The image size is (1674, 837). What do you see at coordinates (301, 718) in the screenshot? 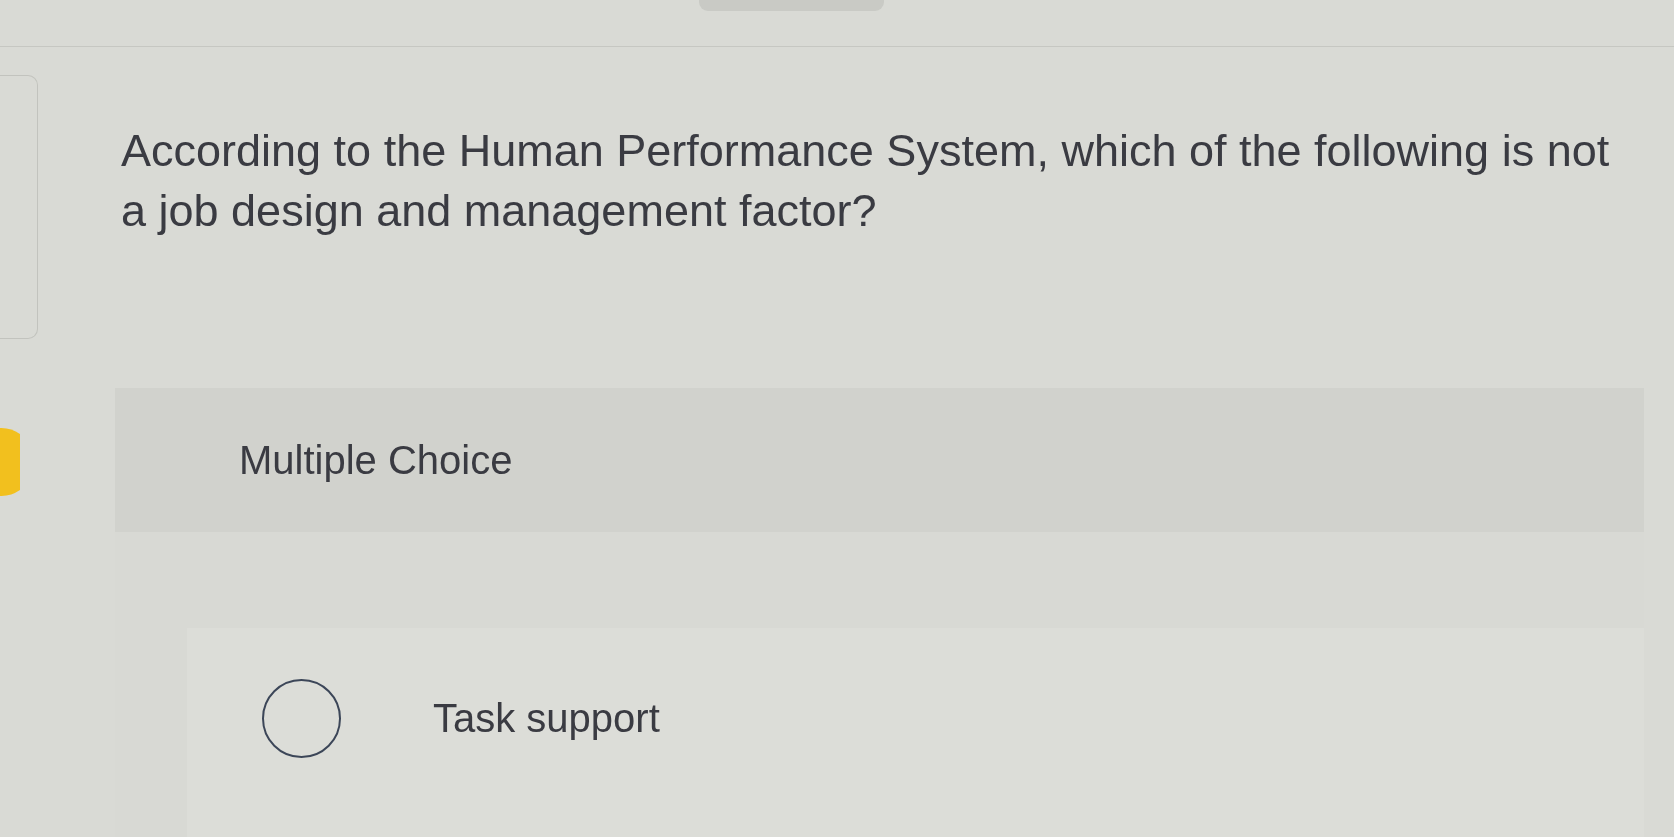
I see `radio-button` at bounding box center [301, 718].